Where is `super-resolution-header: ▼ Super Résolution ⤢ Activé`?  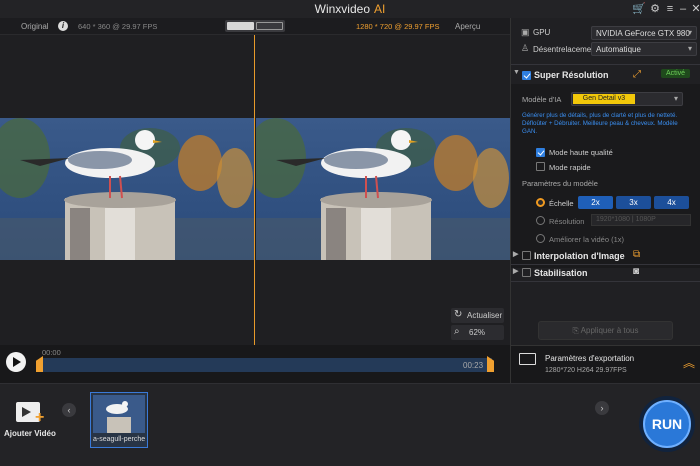
super-resolution-header: ▼ Super Résolution ⤢ Activé is located at coordinates (605, 75).